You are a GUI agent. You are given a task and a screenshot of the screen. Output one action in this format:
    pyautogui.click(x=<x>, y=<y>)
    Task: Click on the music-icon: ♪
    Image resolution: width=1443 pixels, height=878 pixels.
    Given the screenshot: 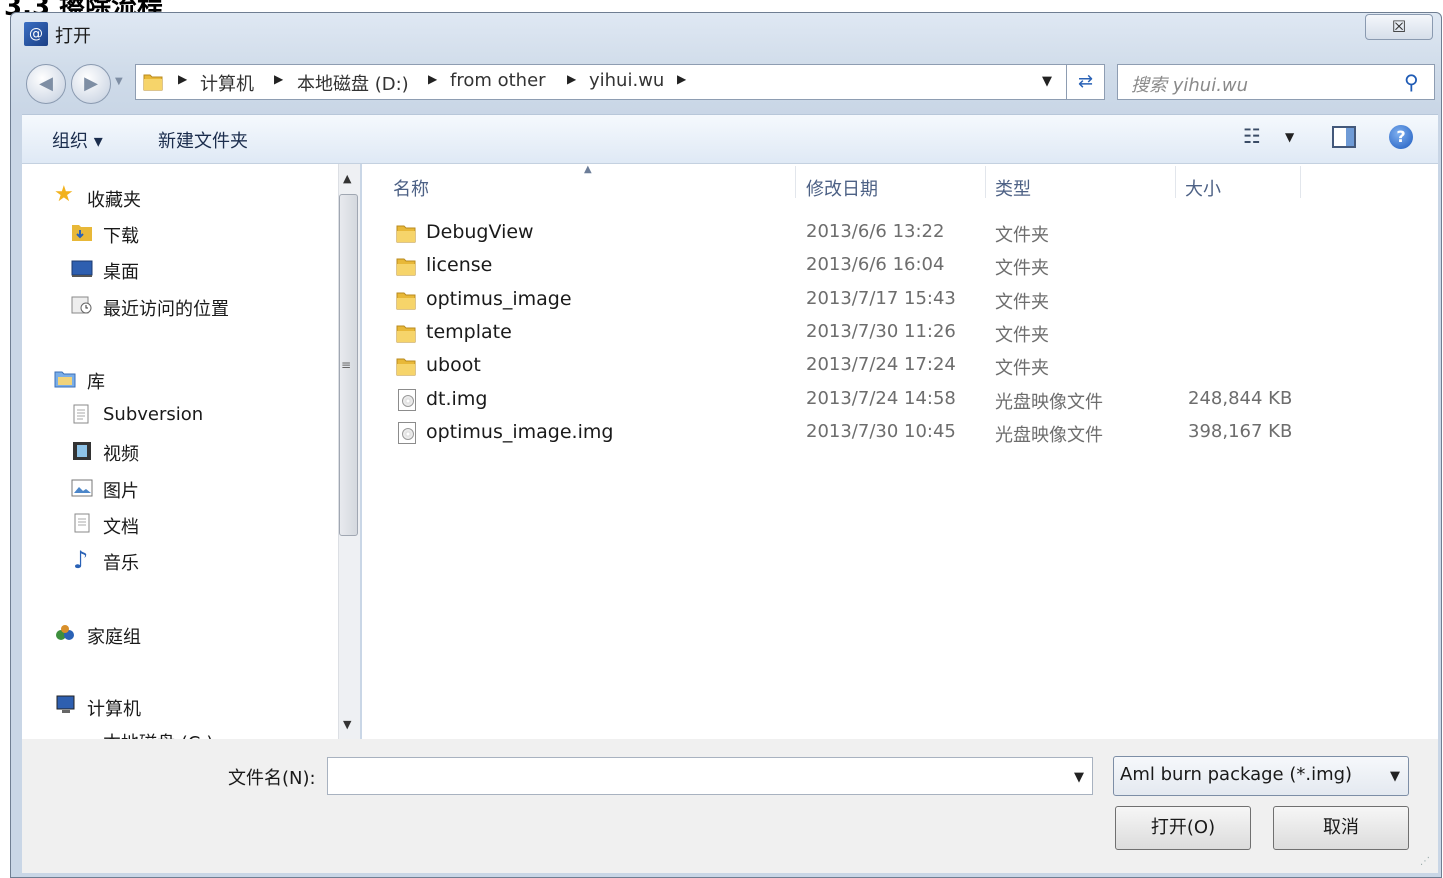 What is the action you would take?
    pyautogui.click(x=81, y=560)
    